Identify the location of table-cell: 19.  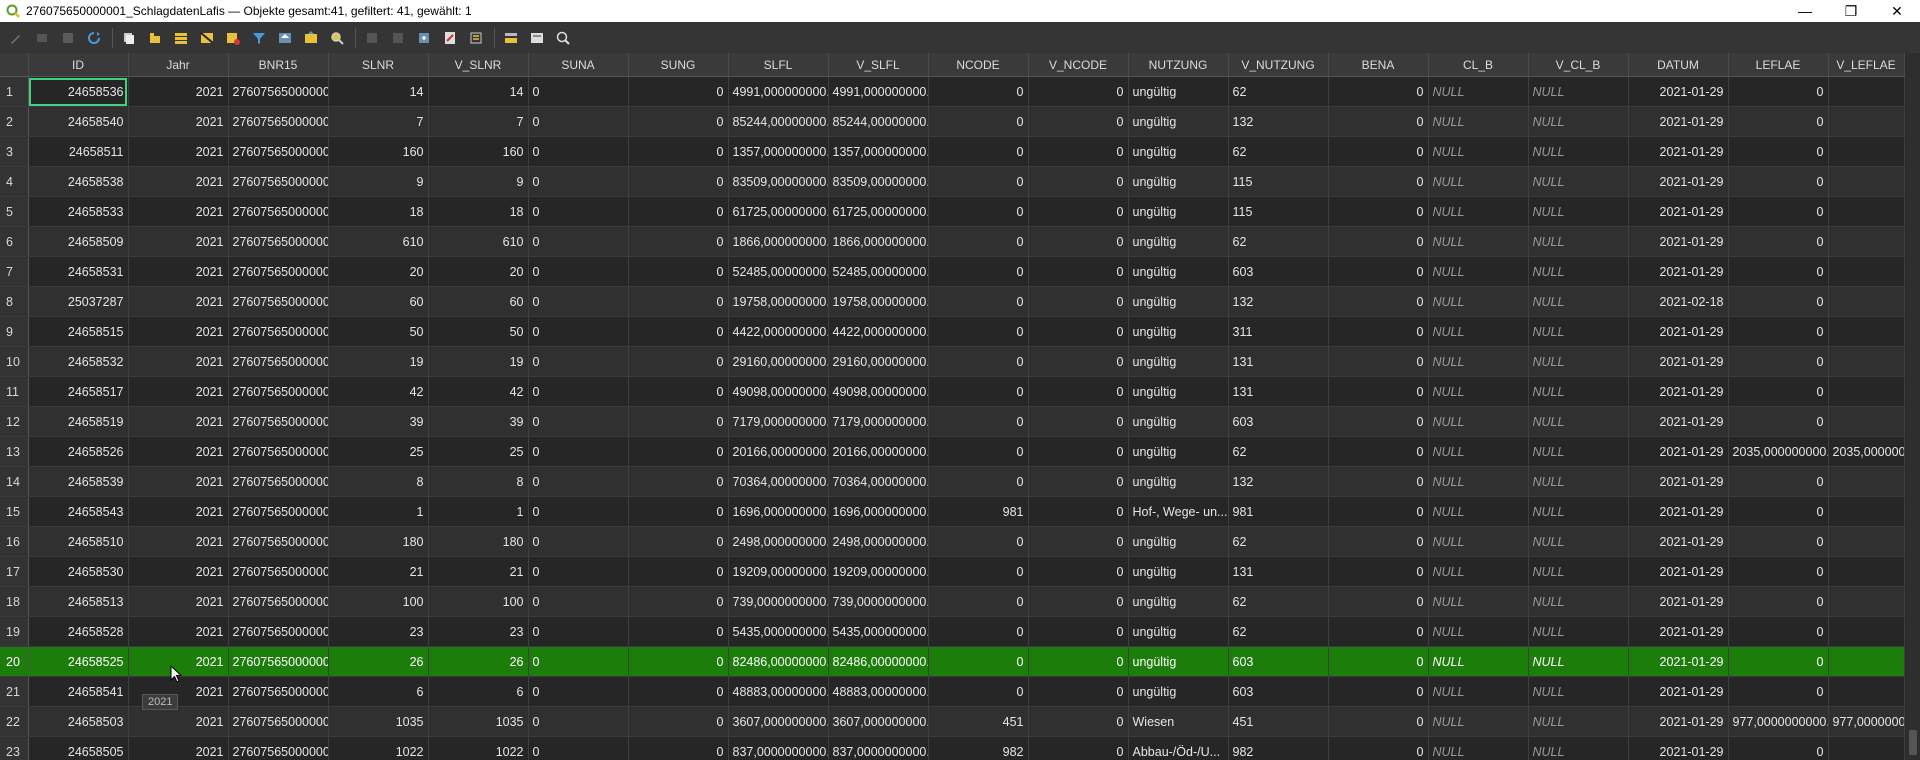
(478, 361).